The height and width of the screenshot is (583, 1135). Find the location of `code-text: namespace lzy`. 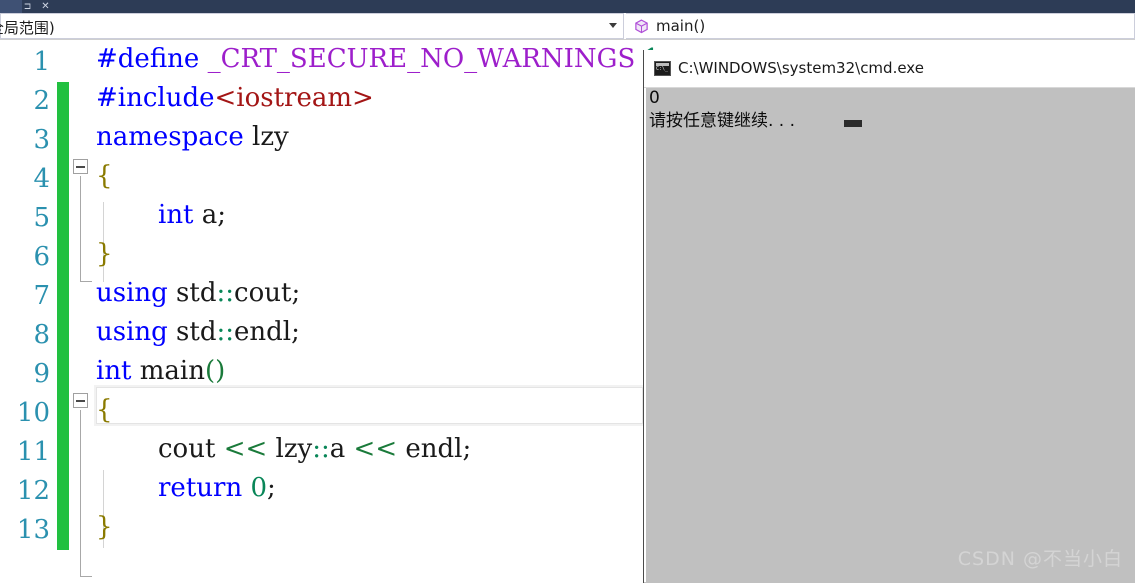

code-text: namespace lzy is located at coordinates (192, 137).